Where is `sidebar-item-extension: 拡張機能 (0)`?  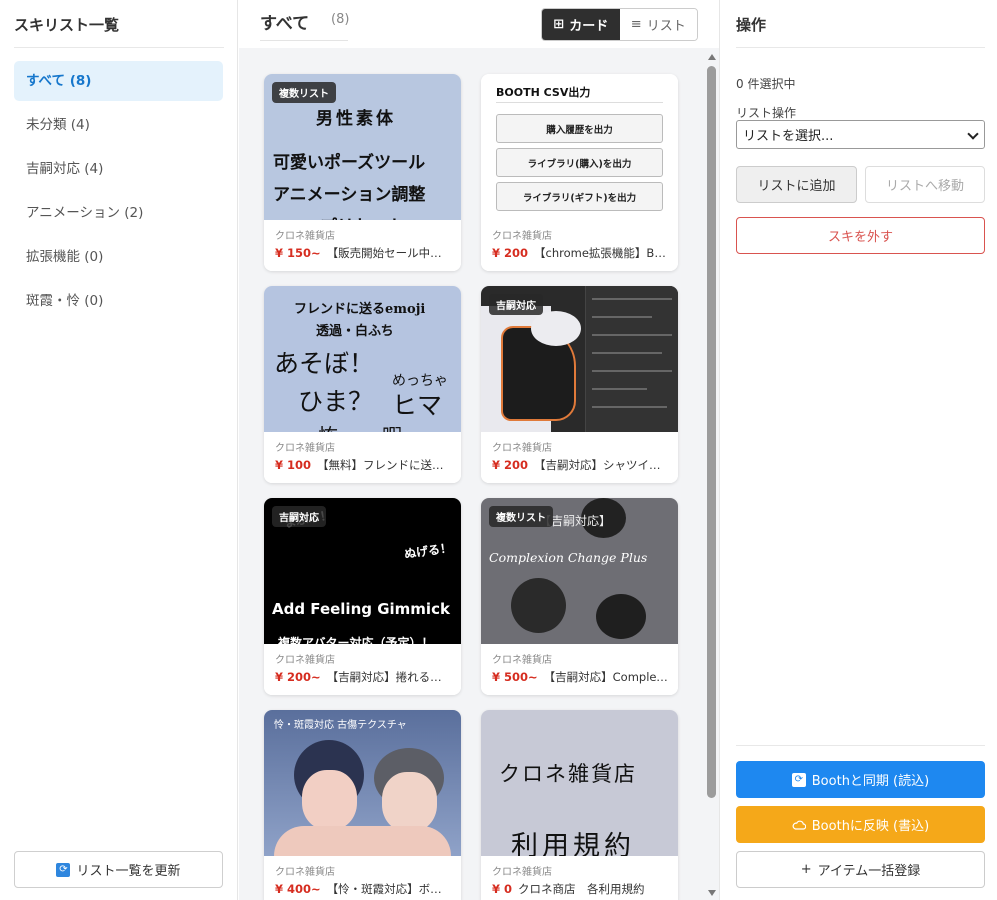 sidebar-item-extension: 拡張機能 (0) is located at coordinates (118, 257).